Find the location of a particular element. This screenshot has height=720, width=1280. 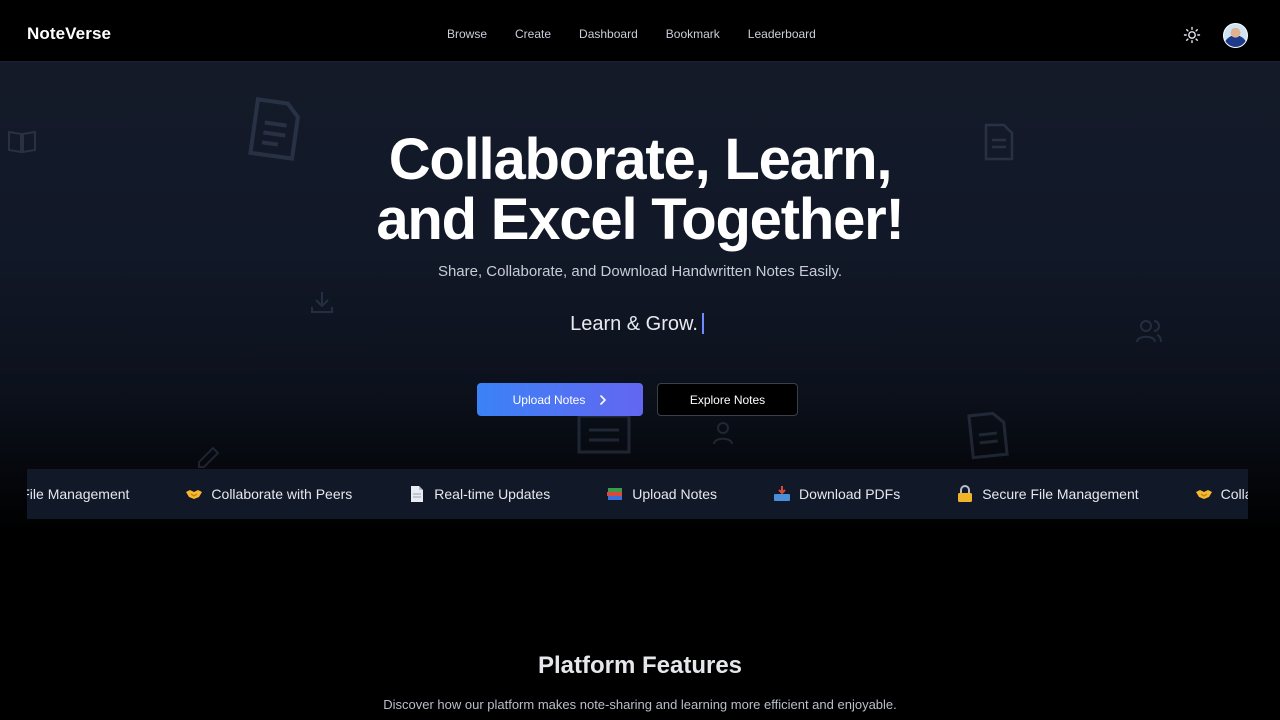

page-icon is located at coordinates (417, 494).